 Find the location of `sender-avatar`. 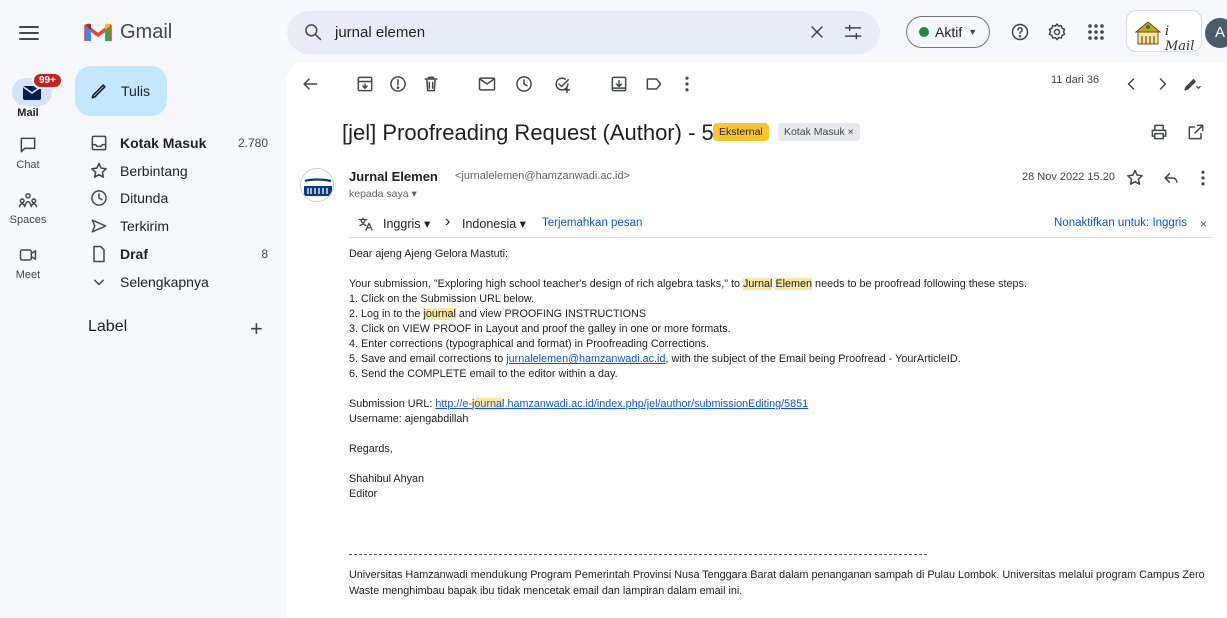

sender-avatar is located at coordinates (317, 185).